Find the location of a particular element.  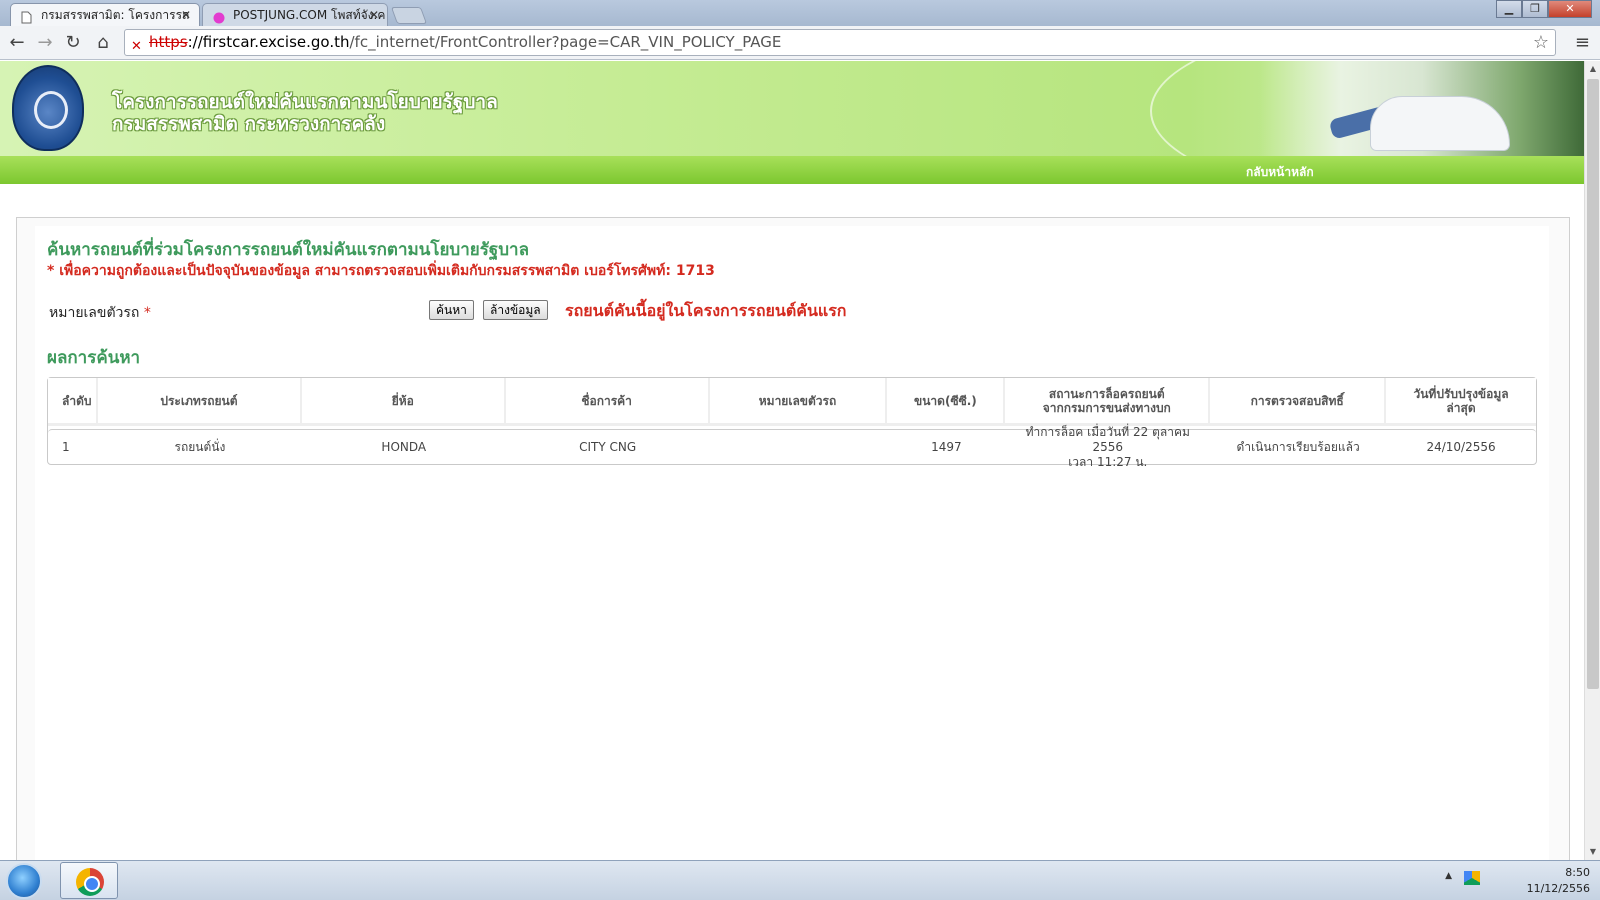

insecure-lock-icon: ✕ is located at coordinates (136, 46).